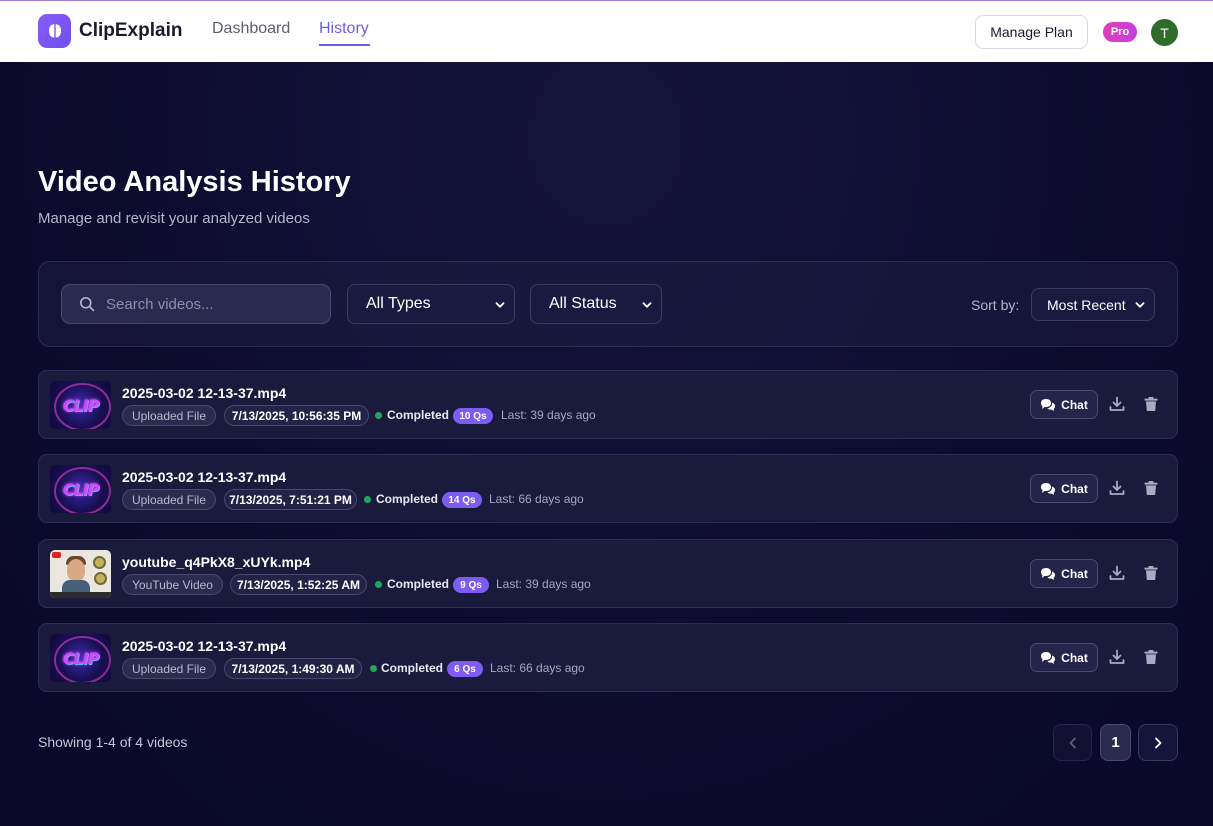  What do you see at coordinates (80, 574) in the screenshot?
I see `video-thumbnail` at bounding box center [80, 574].